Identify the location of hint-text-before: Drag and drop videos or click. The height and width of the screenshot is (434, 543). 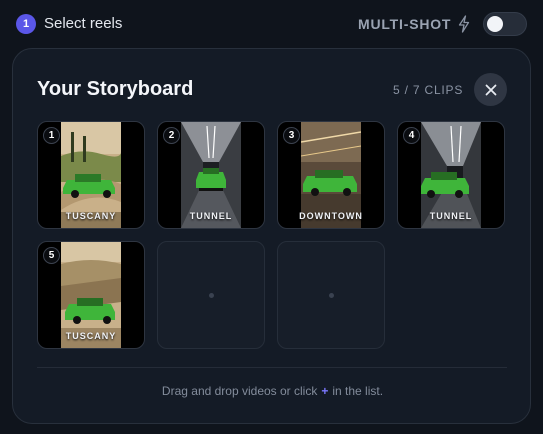
(239, 391).